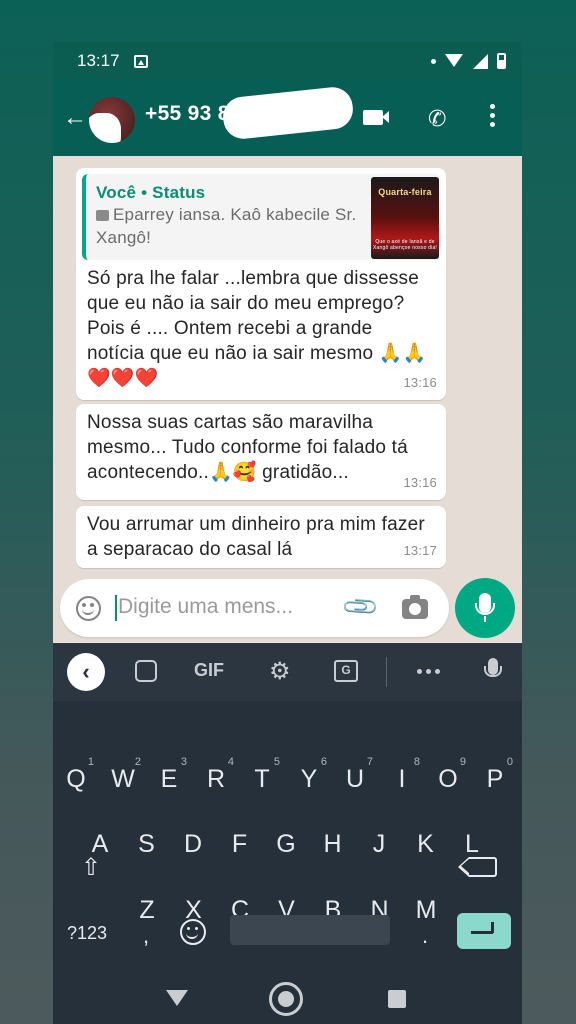 This screenshot has width=576, height=1024. Describe the element at coordinates (355, 775) in the screenshot. I see `key: 7U` at that location.